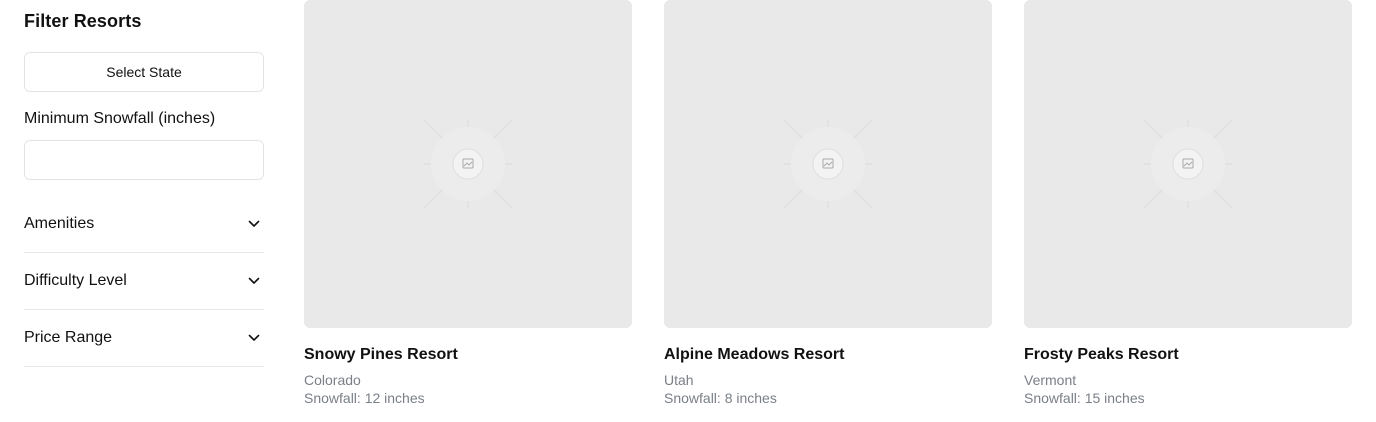  What do you see at coordinates (1101, 354) in the screenshot?
I see `resort-name: Frosty Peaks Resort` at bounding box center [1101, 354].